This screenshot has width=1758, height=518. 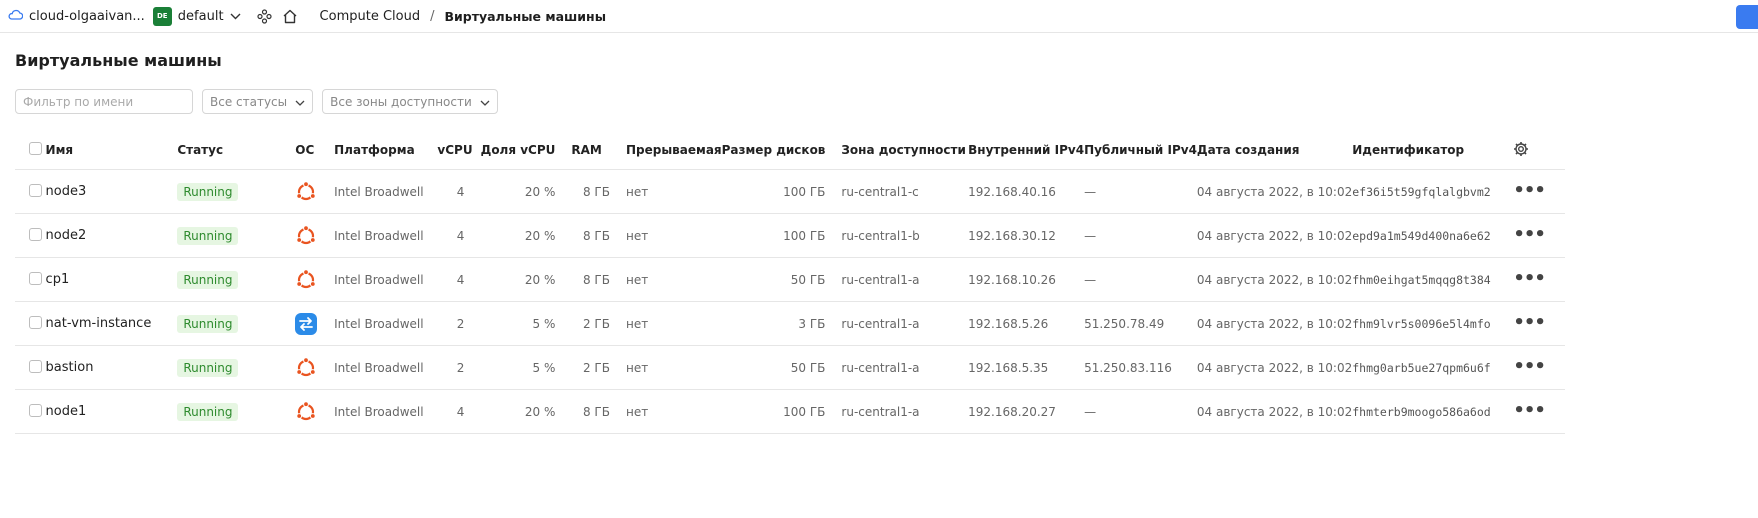 What do you see at coordinates (370, 16) in the screenshot?
I see `breadcrumb-service: Compute Cloud` at bounding box center [370, 16].